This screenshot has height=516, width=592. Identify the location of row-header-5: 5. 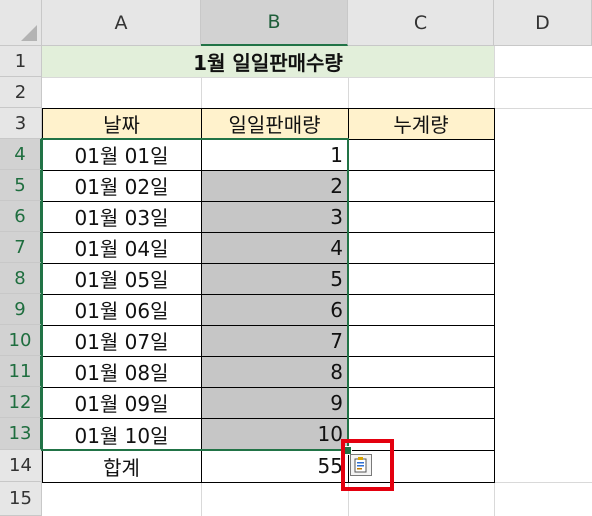
(21, 185).